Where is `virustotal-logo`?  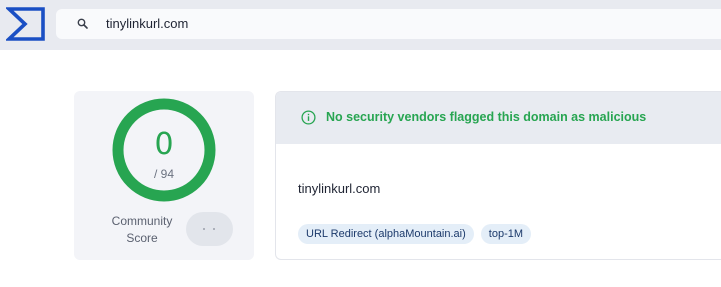 virustotal-logo is located at coordinates (26, 24).